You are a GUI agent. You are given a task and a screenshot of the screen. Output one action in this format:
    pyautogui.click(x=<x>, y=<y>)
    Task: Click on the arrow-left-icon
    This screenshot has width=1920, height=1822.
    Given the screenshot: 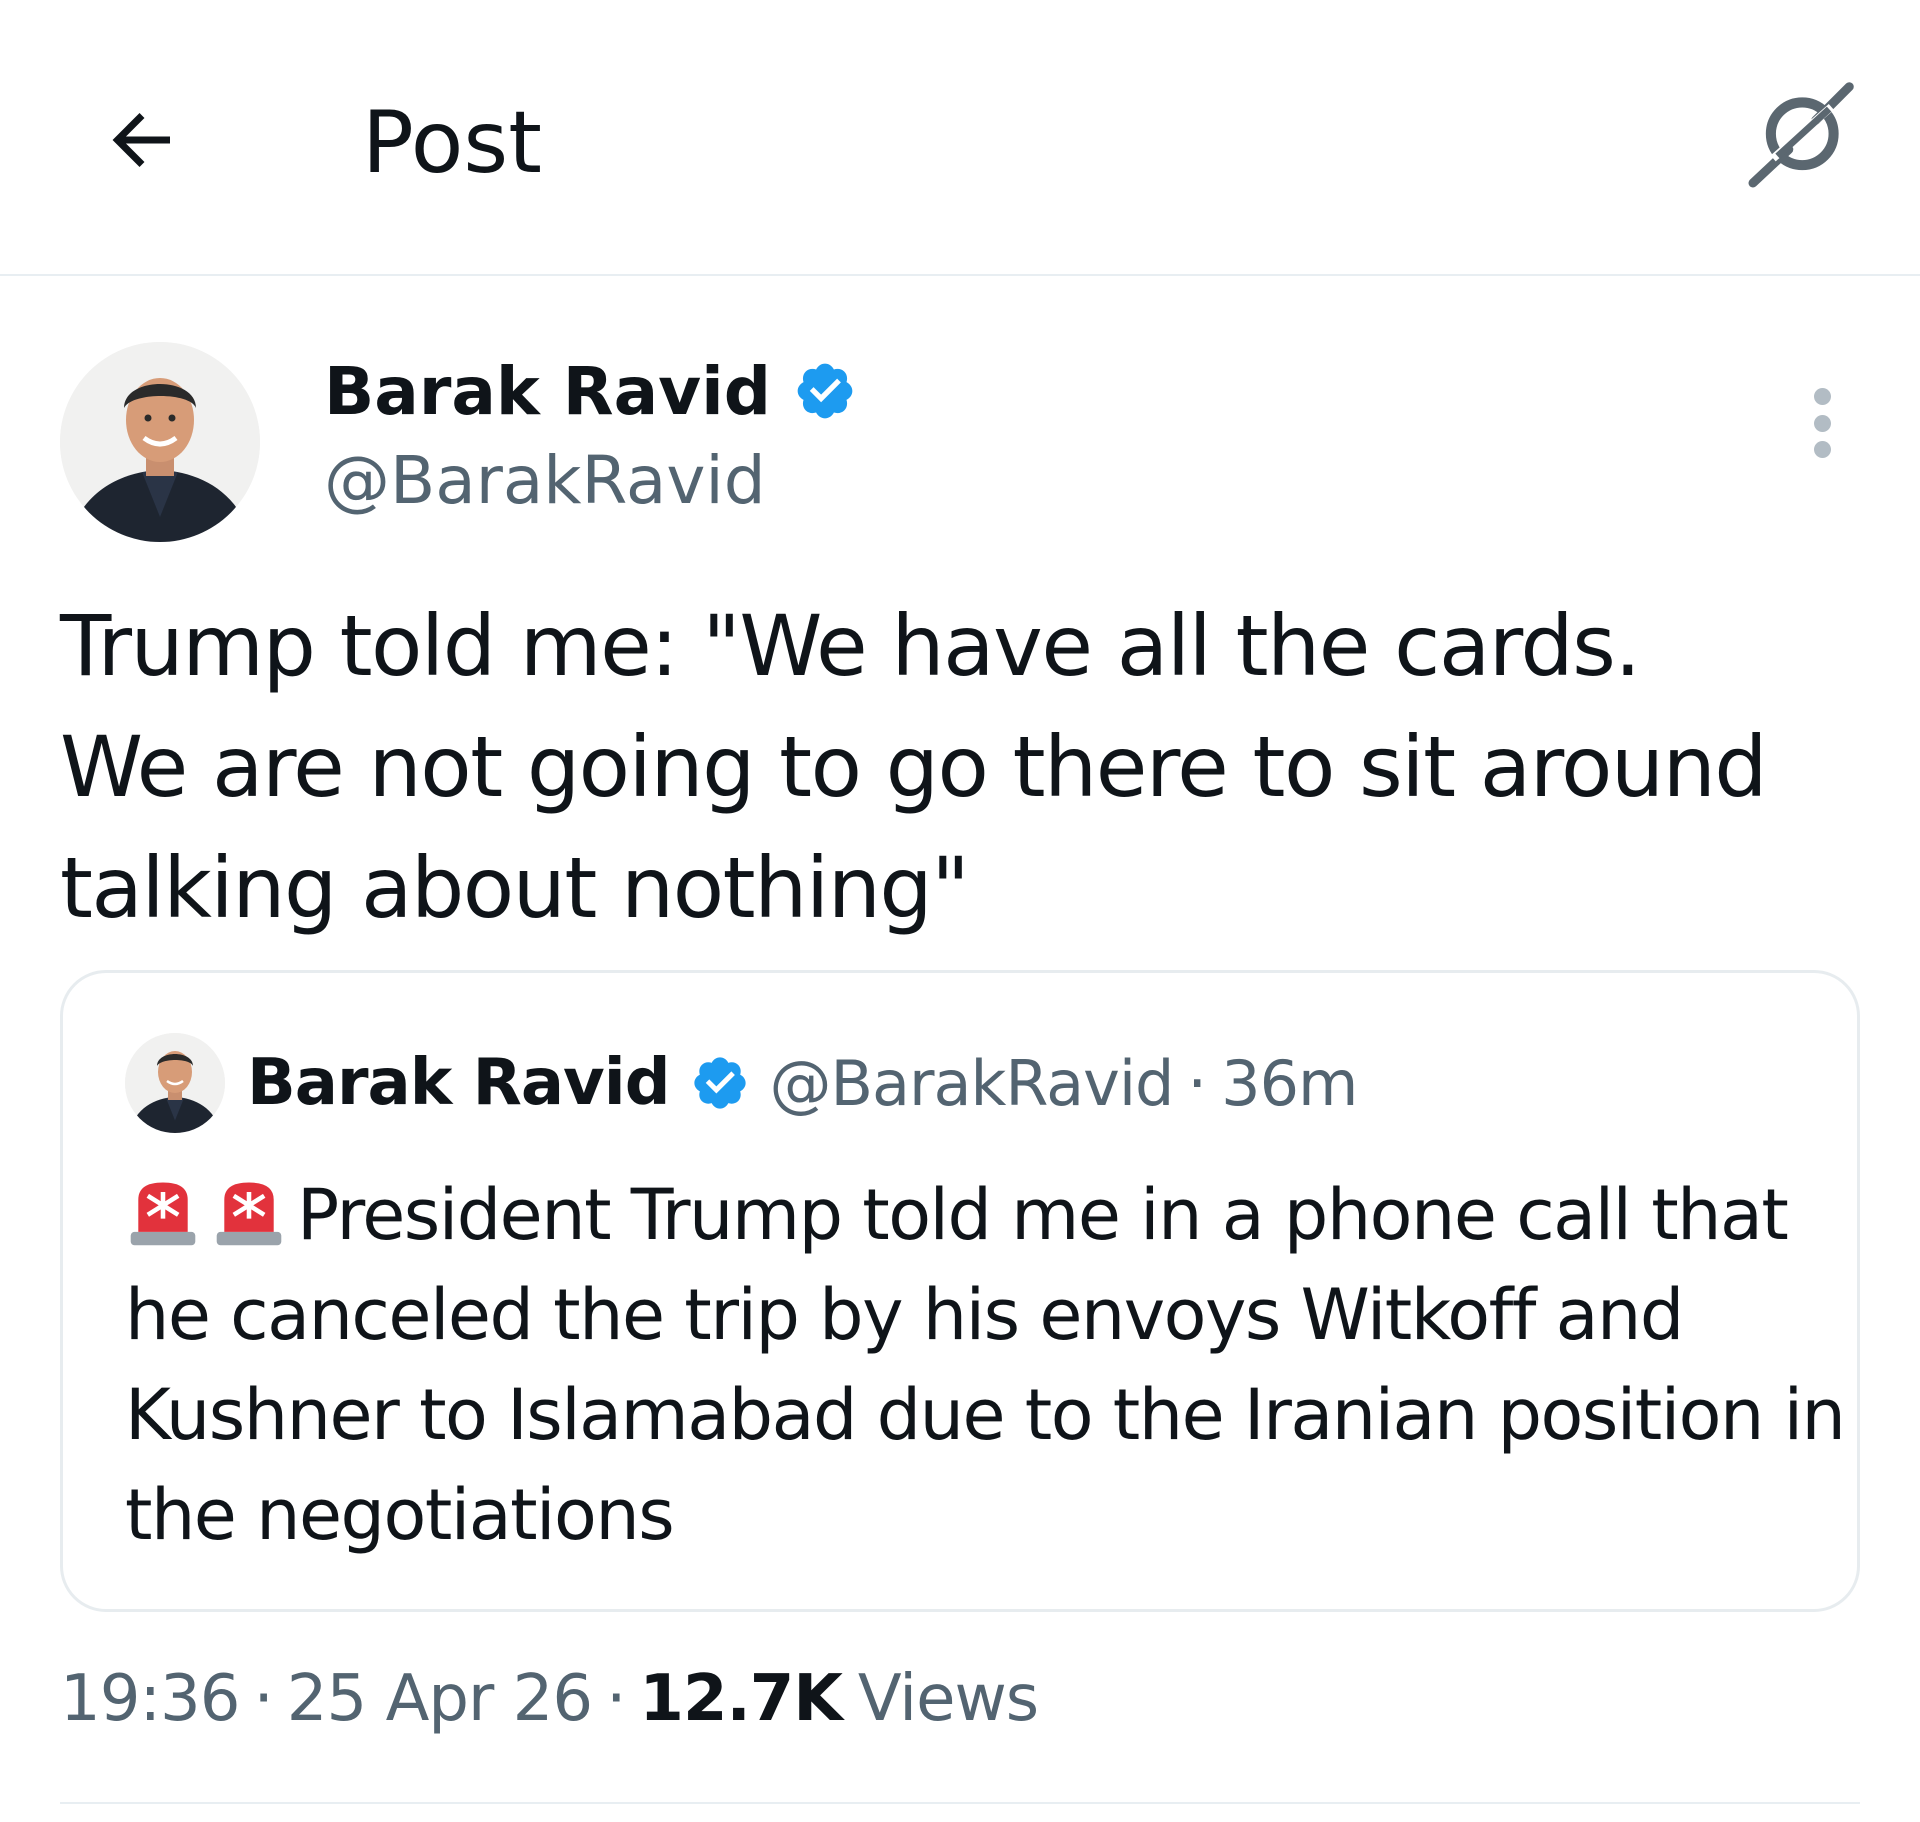 What is the action you would take?
    pyautogui.click(x=141, y=140)
    